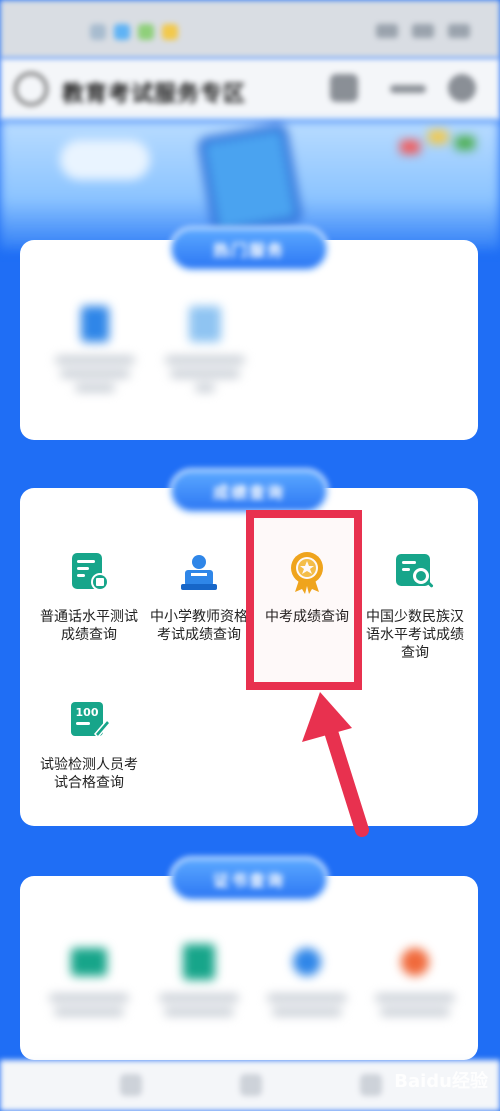  Describe the element at coordinates (105, 160) in the screenshot. I see `cloud-decoration` at that location.